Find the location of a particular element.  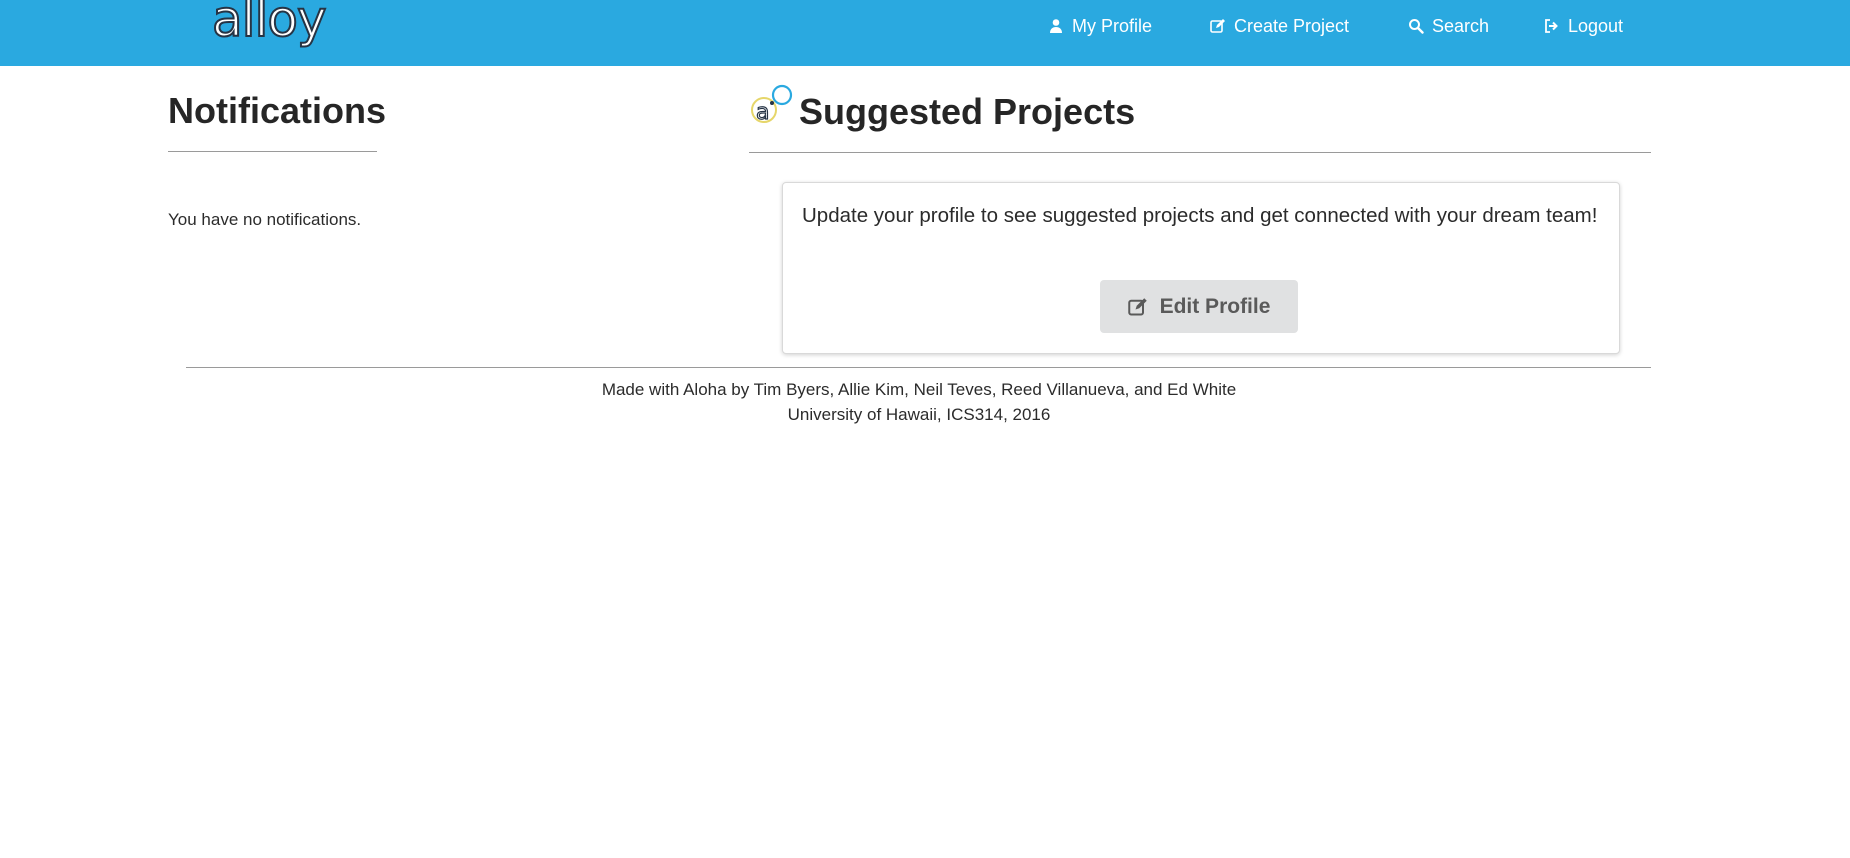

nav-logout-label: Logout is located at coordinates (1596, 25).